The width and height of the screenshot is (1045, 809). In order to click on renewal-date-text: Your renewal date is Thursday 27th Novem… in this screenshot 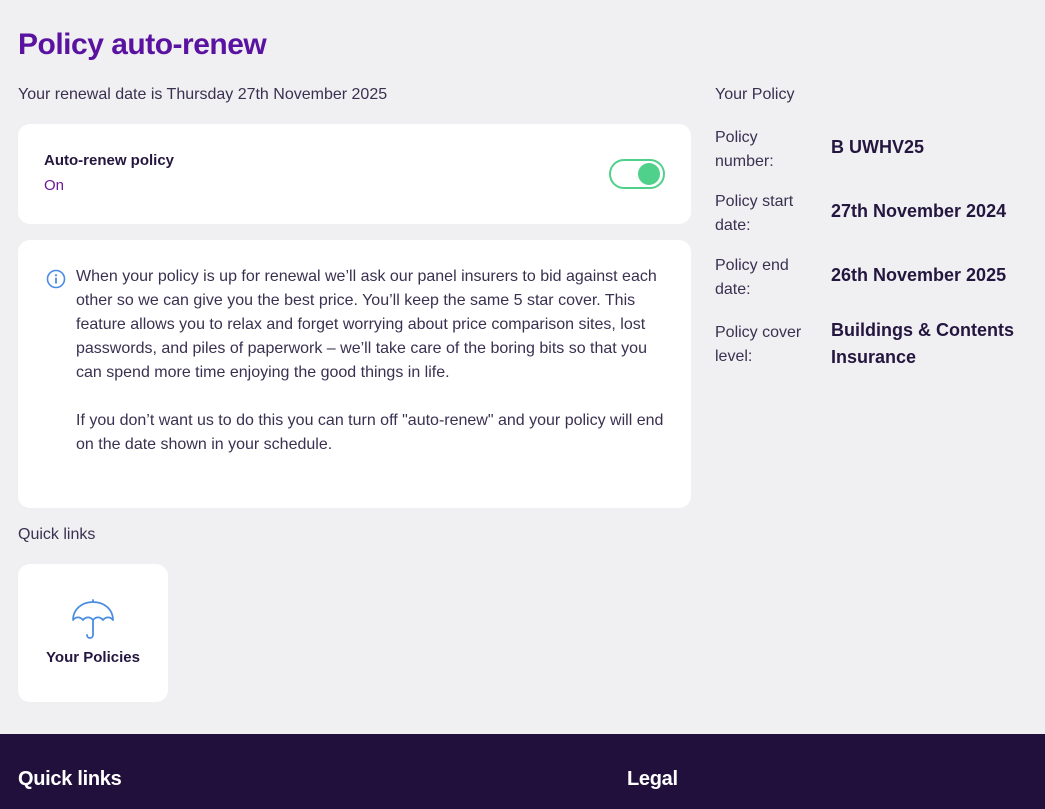, I will do `click(203, 94)`.